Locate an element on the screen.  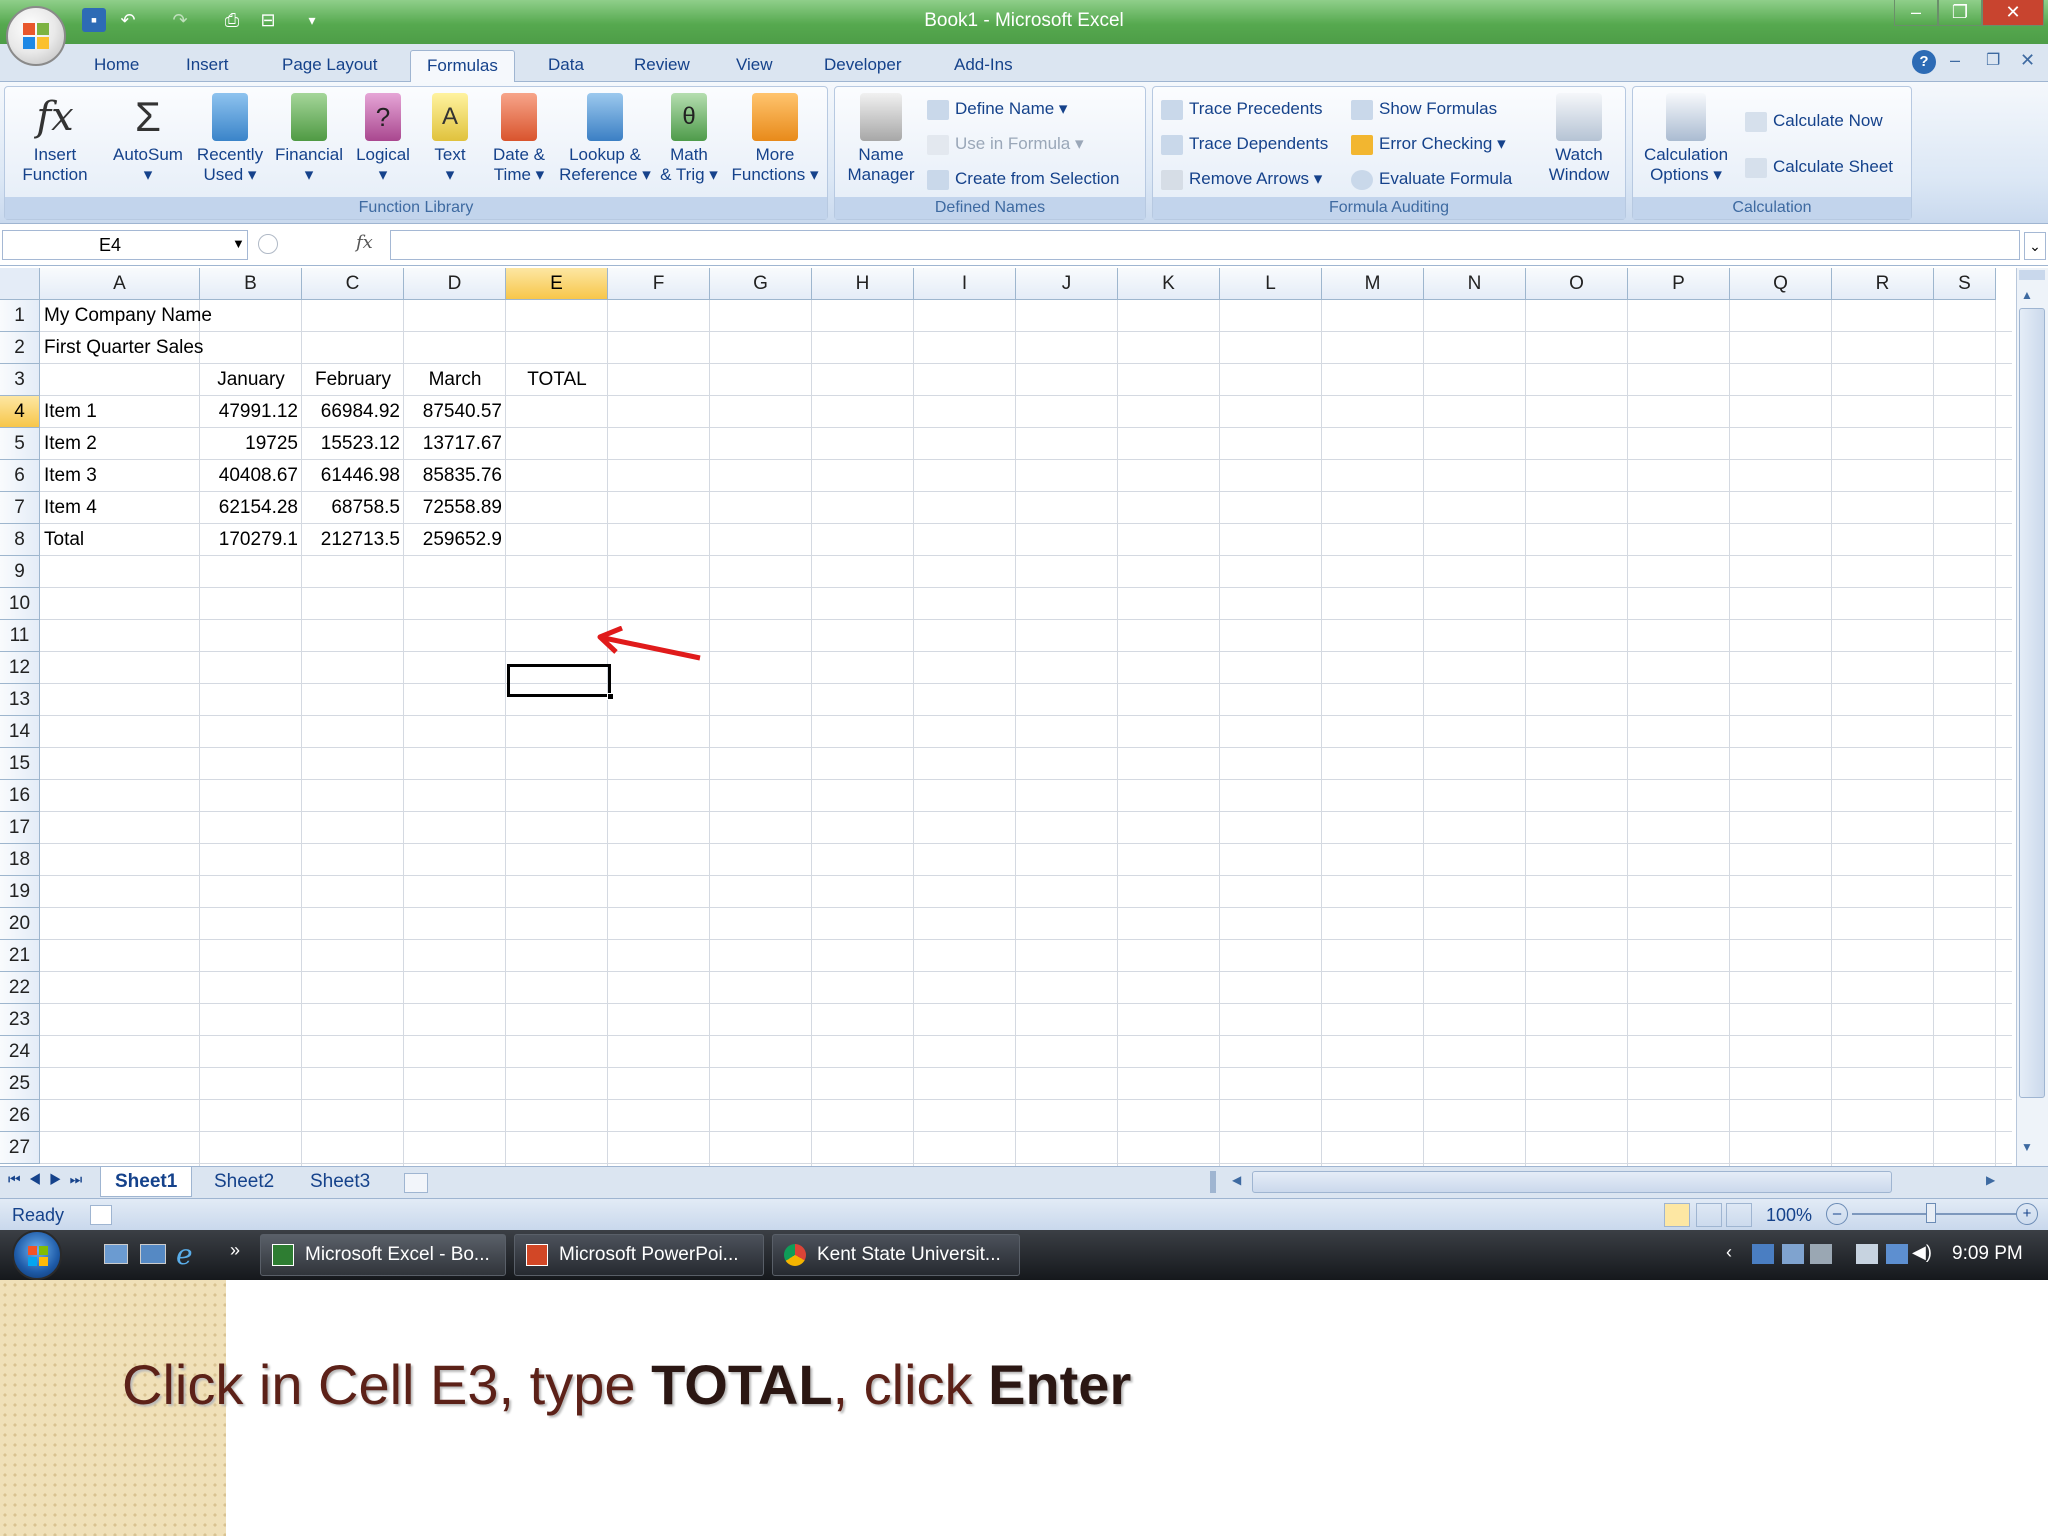
tab-data: Data is located at coordinates (566, 66).